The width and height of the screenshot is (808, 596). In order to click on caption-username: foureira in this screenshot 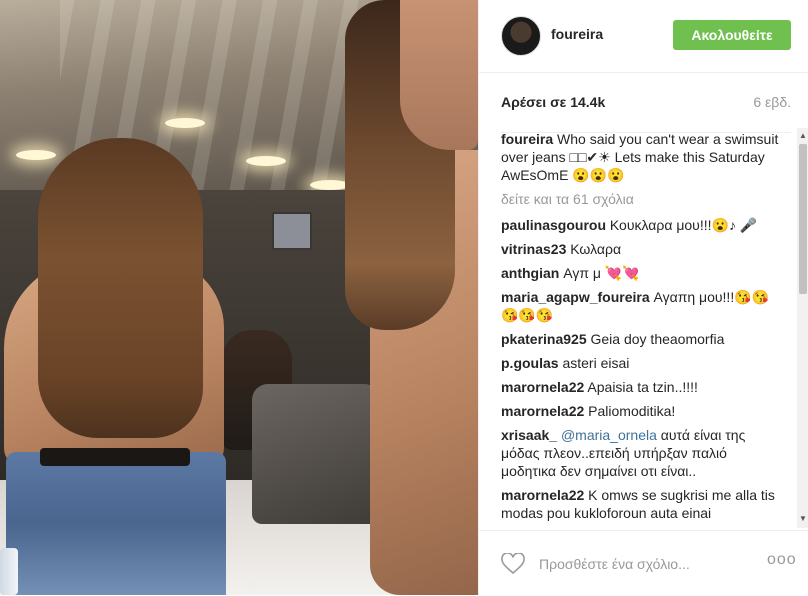, I will do `click(527, 139)`.